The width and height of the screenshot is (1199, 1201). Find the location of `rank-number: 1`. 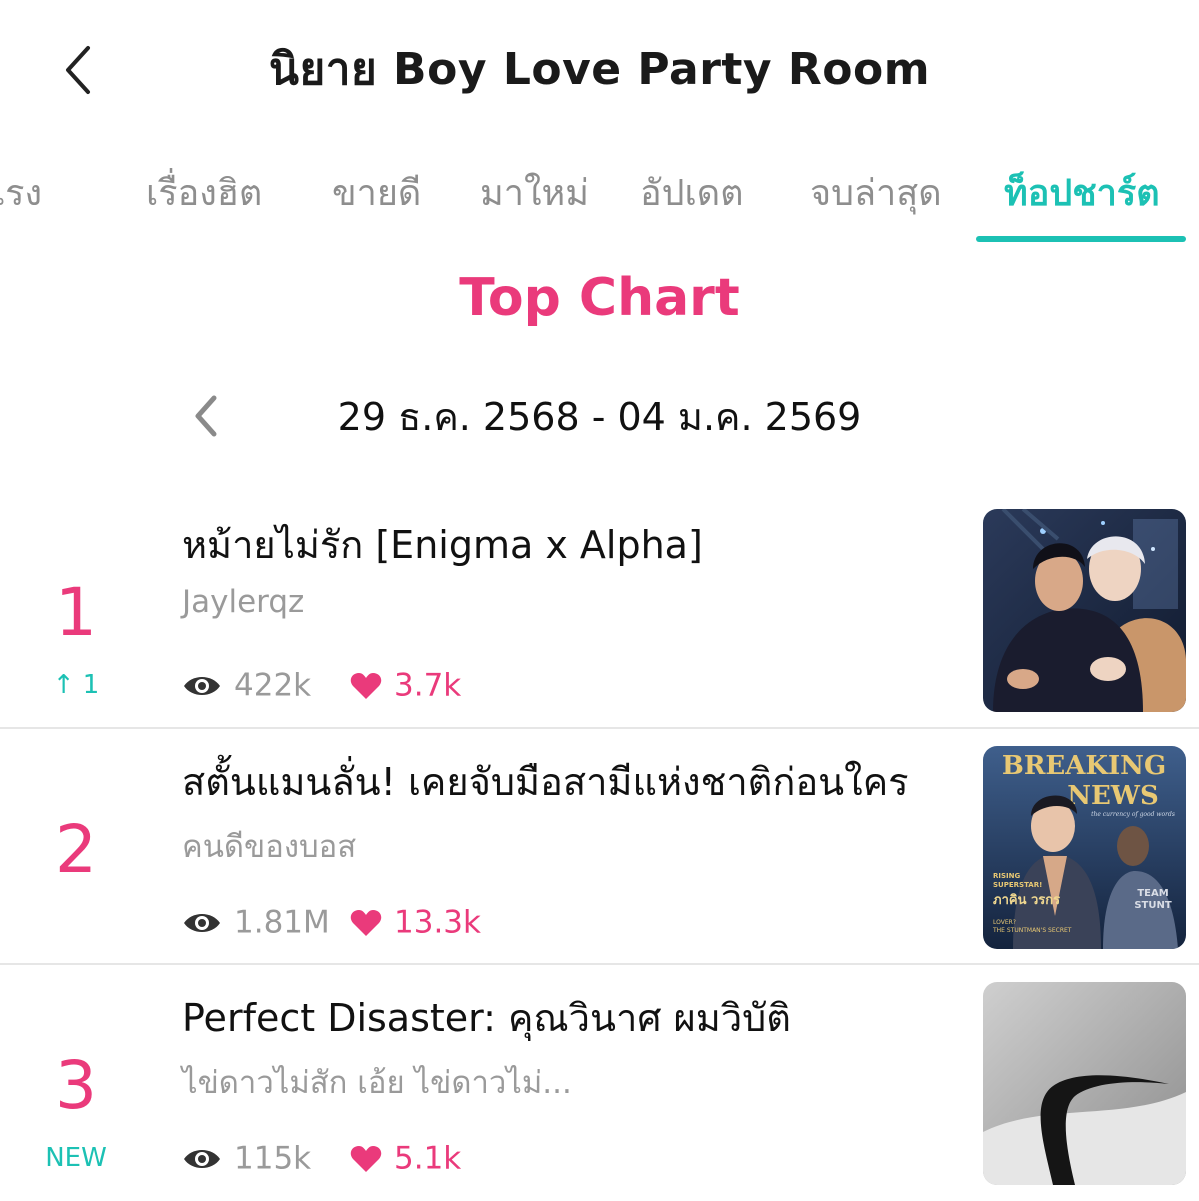

rank-number: 1 is located at coordinates (76, 612).